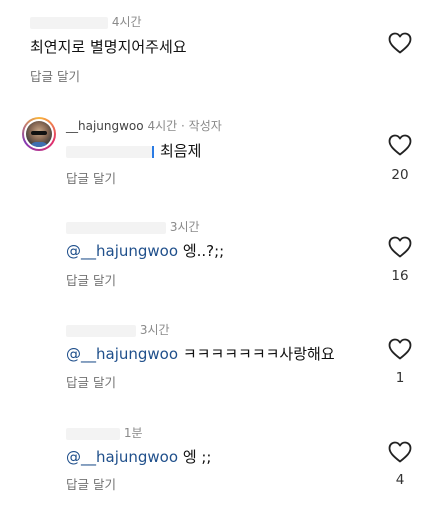 This screenshot has width=433, height=507. What do you see at coordinates (400, 175) in the screenshot?
I see `like-count: 20` at bounding box center [400, 175].